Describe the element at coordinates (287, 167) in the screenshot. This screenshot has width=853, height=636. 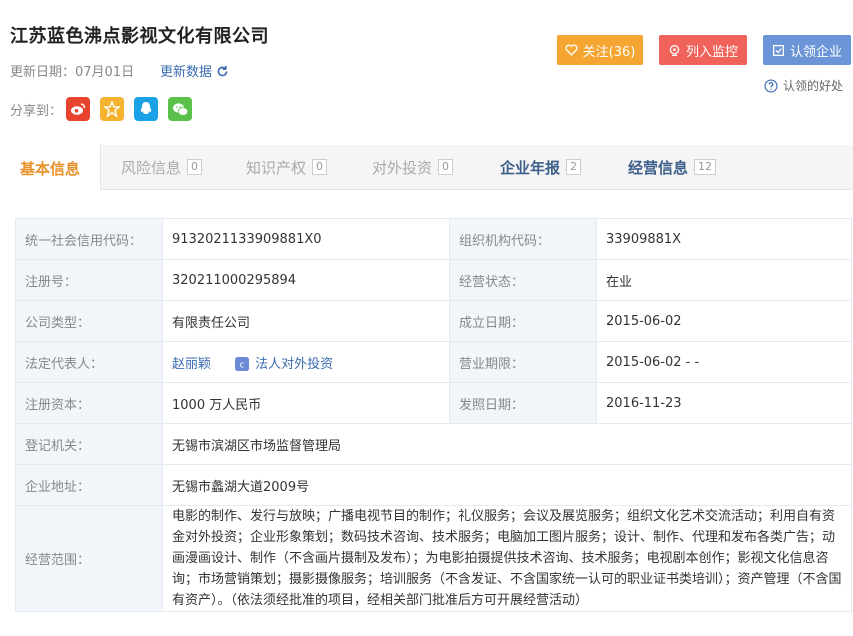
I see `tab-ip: 知识产权 0` at that location.